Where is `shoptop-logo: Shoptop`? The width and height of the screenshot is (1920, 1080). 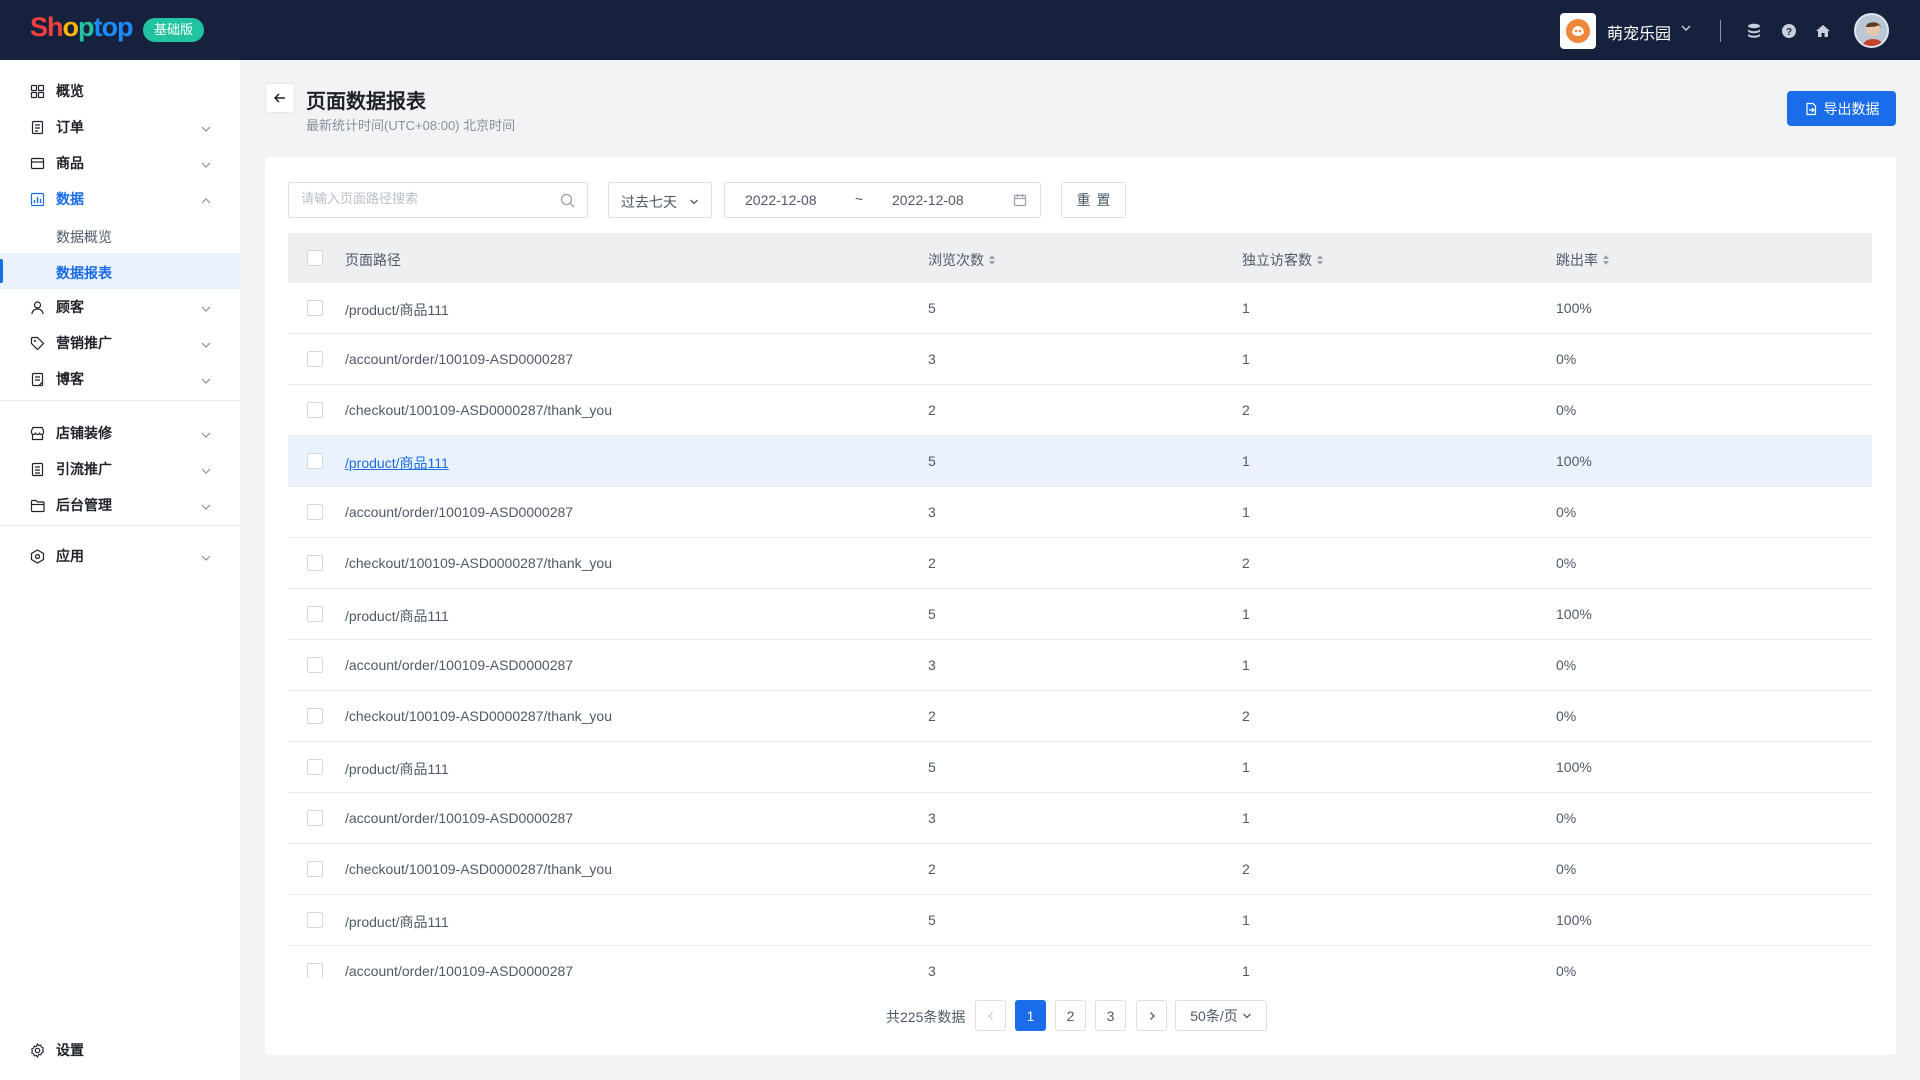
shoptop-logo: Shoptop is located at coordinates (81, 27).